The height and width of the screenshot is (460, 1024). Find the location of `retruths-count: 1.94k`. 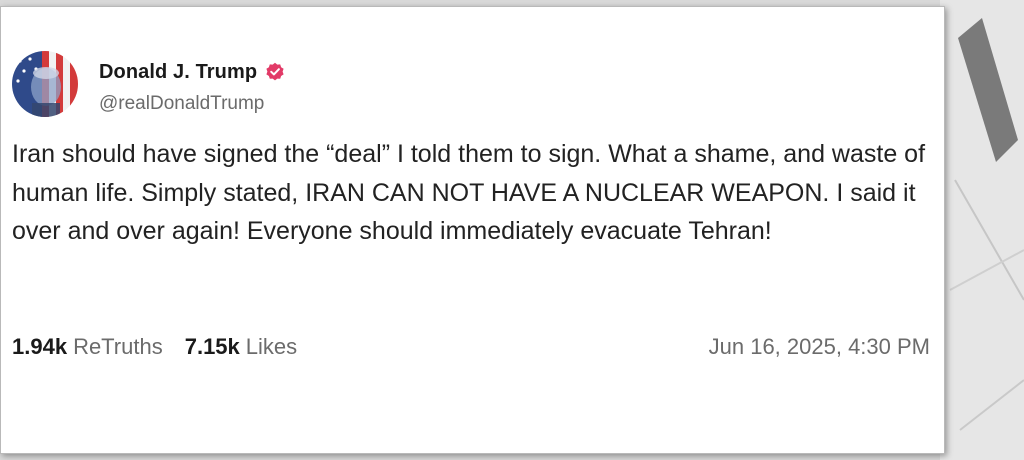

retruths-count: 1.94k is located at coordinates (39, 347).